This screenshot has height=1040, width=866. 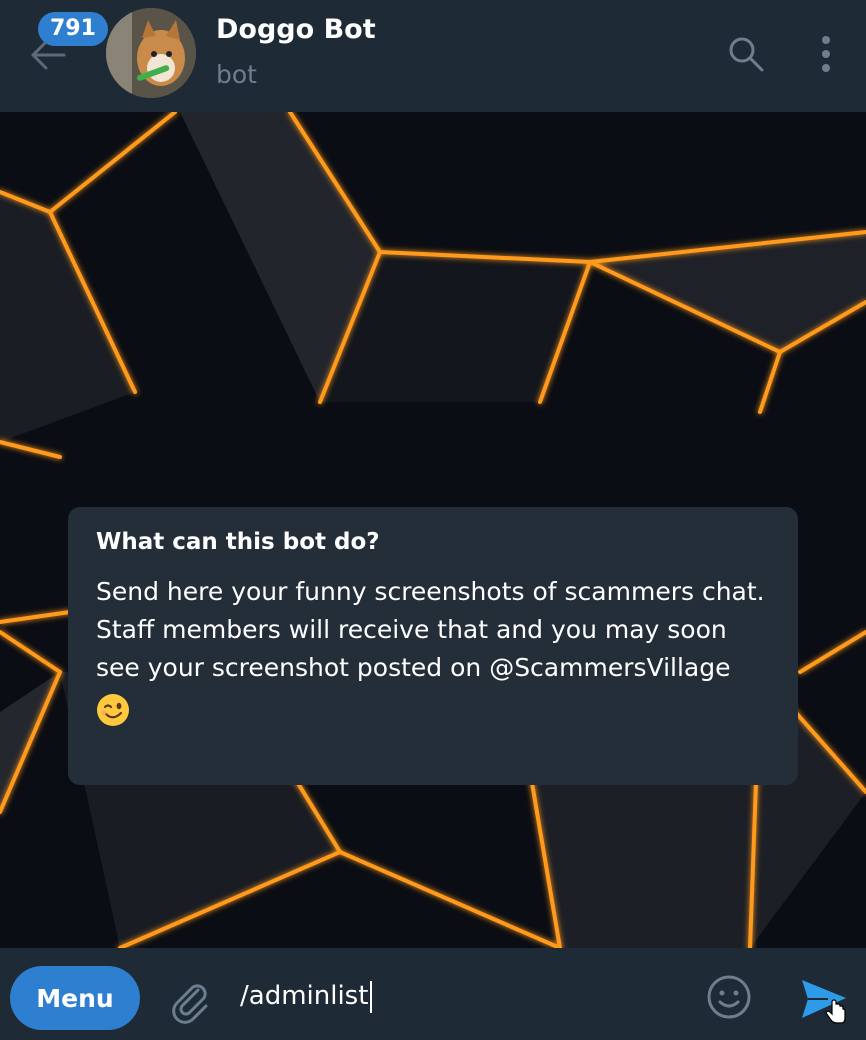 What do you see at coordinates (238, 542) in the screenshot?
I see `bot-info-title: What can this bot do?` at bounding box center [238, 542].